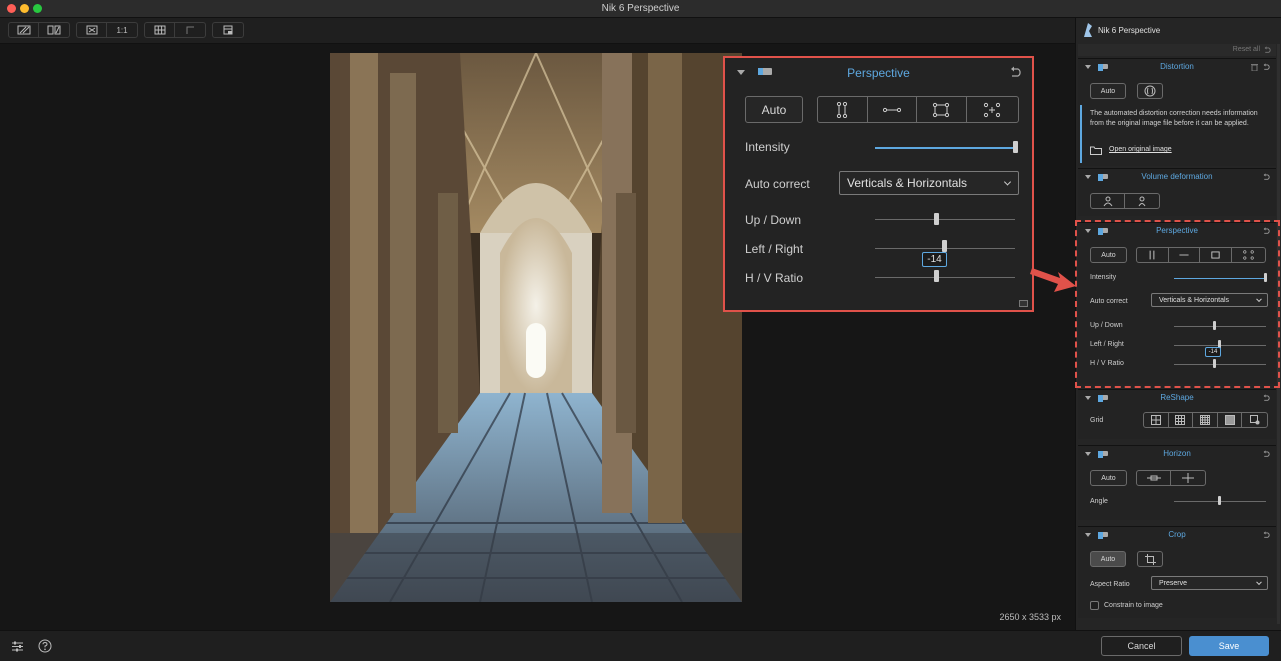  What do you see at coordinates (1209, 583) in the screenshot?
I see `aspect-ratio-select: Preserve` at bounding box center [1209, 583].